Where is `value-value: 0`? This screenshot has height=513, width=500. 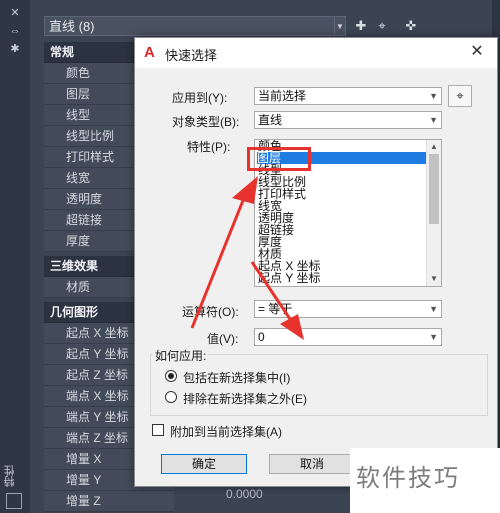 value-value: 0 is located at coordinates (261, 337).